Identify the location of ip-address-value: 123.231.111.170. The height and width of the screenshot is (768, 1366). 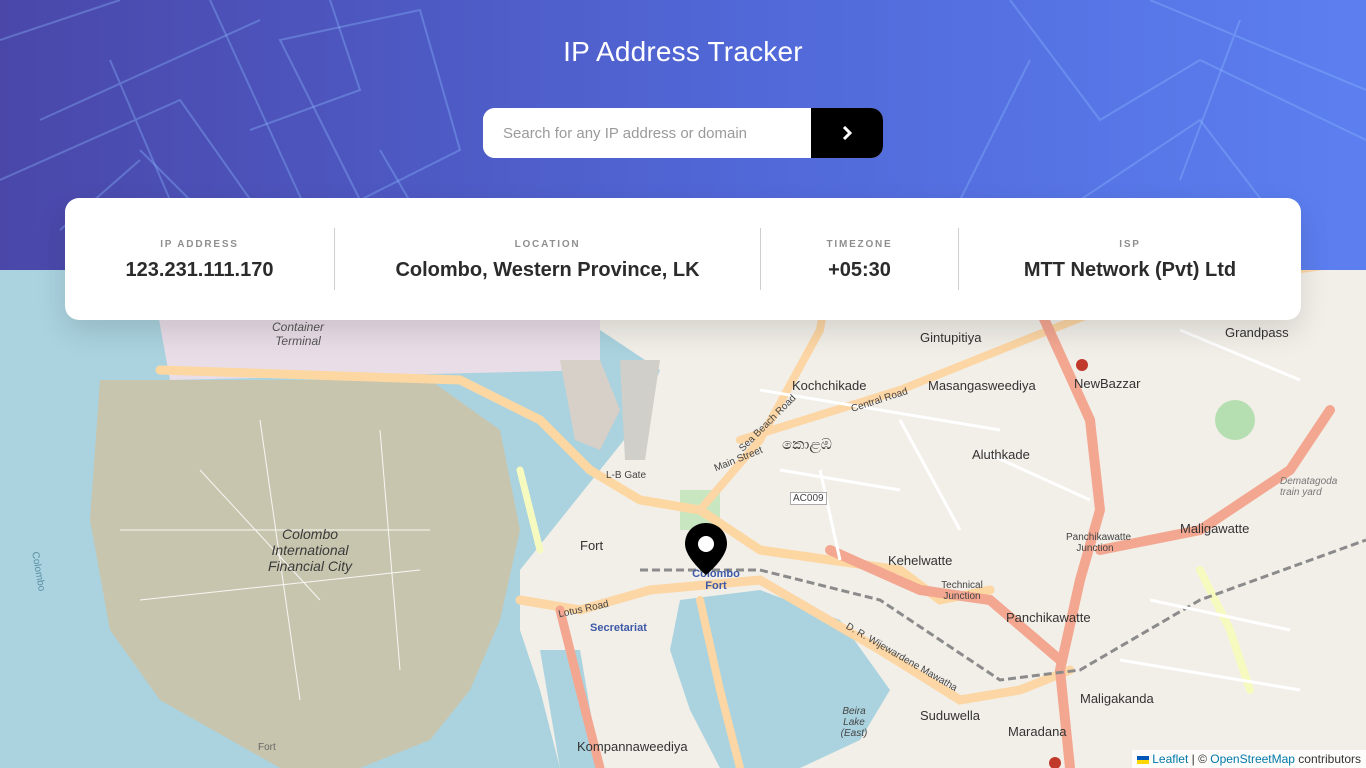
(199, 270).